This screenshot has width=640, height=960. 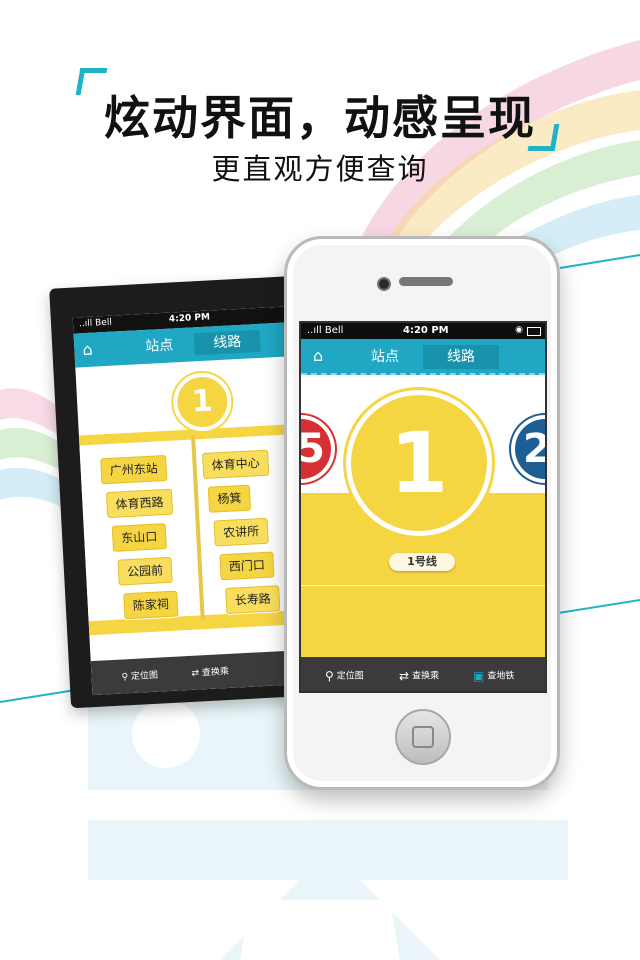 I want to click on headline-subtitle: 更直观方便查询, so click(x=320, y=169).